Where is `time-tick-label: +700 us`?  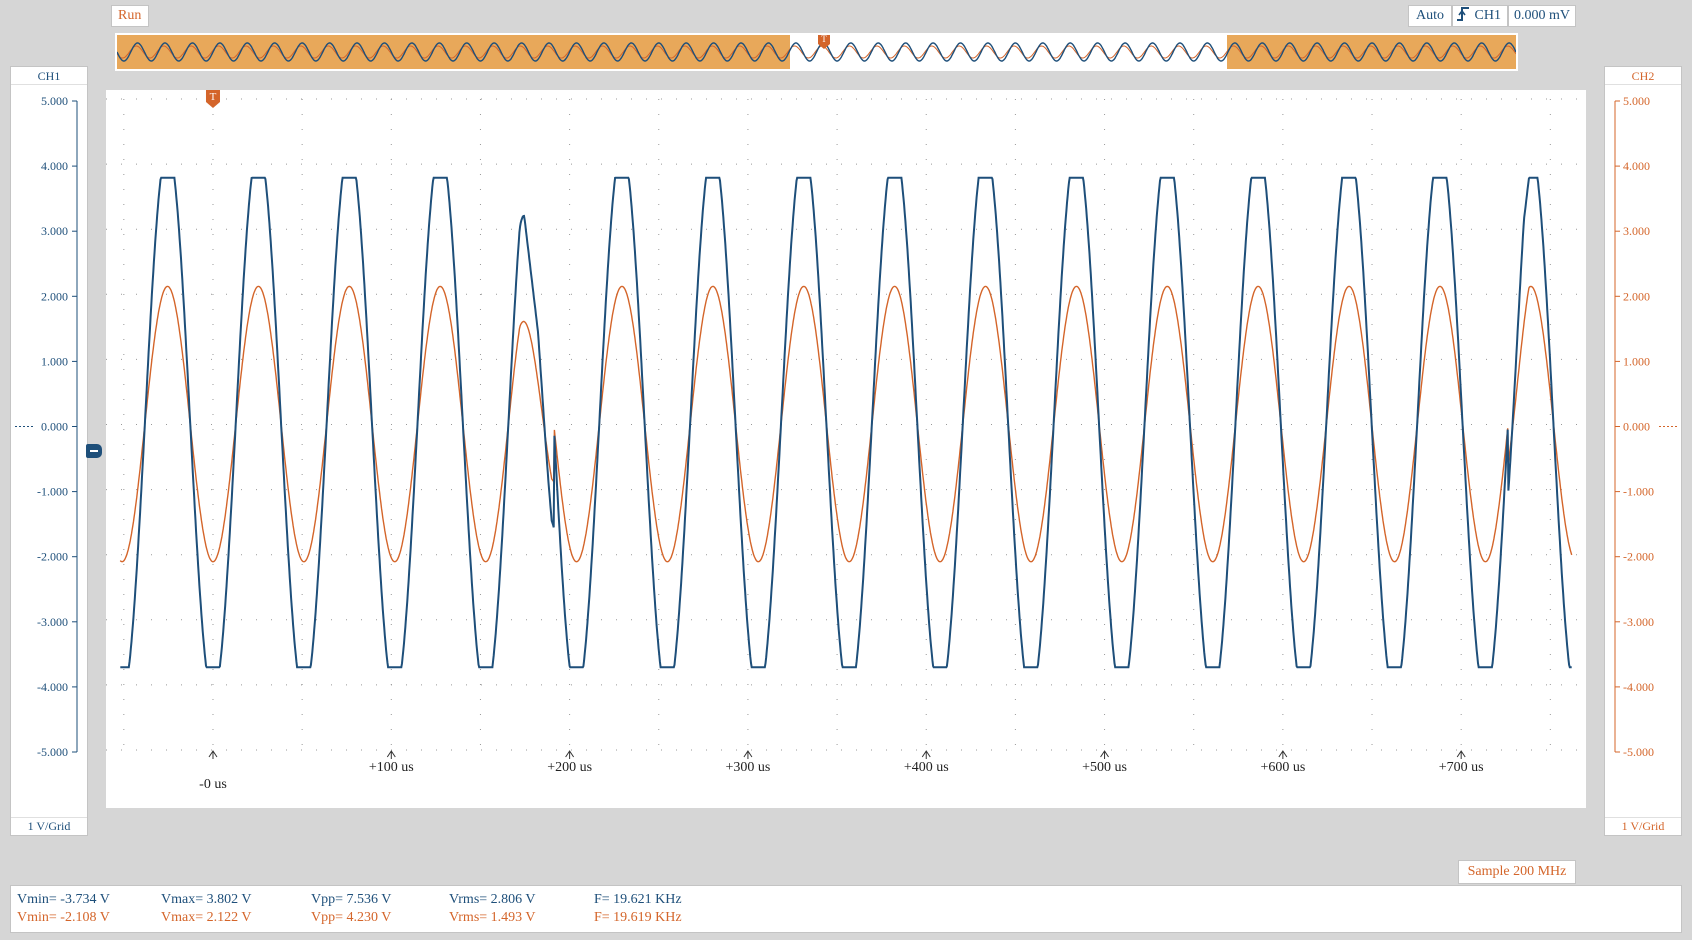 time-tick-label: +700 us is located at coordinates (1461, 767).